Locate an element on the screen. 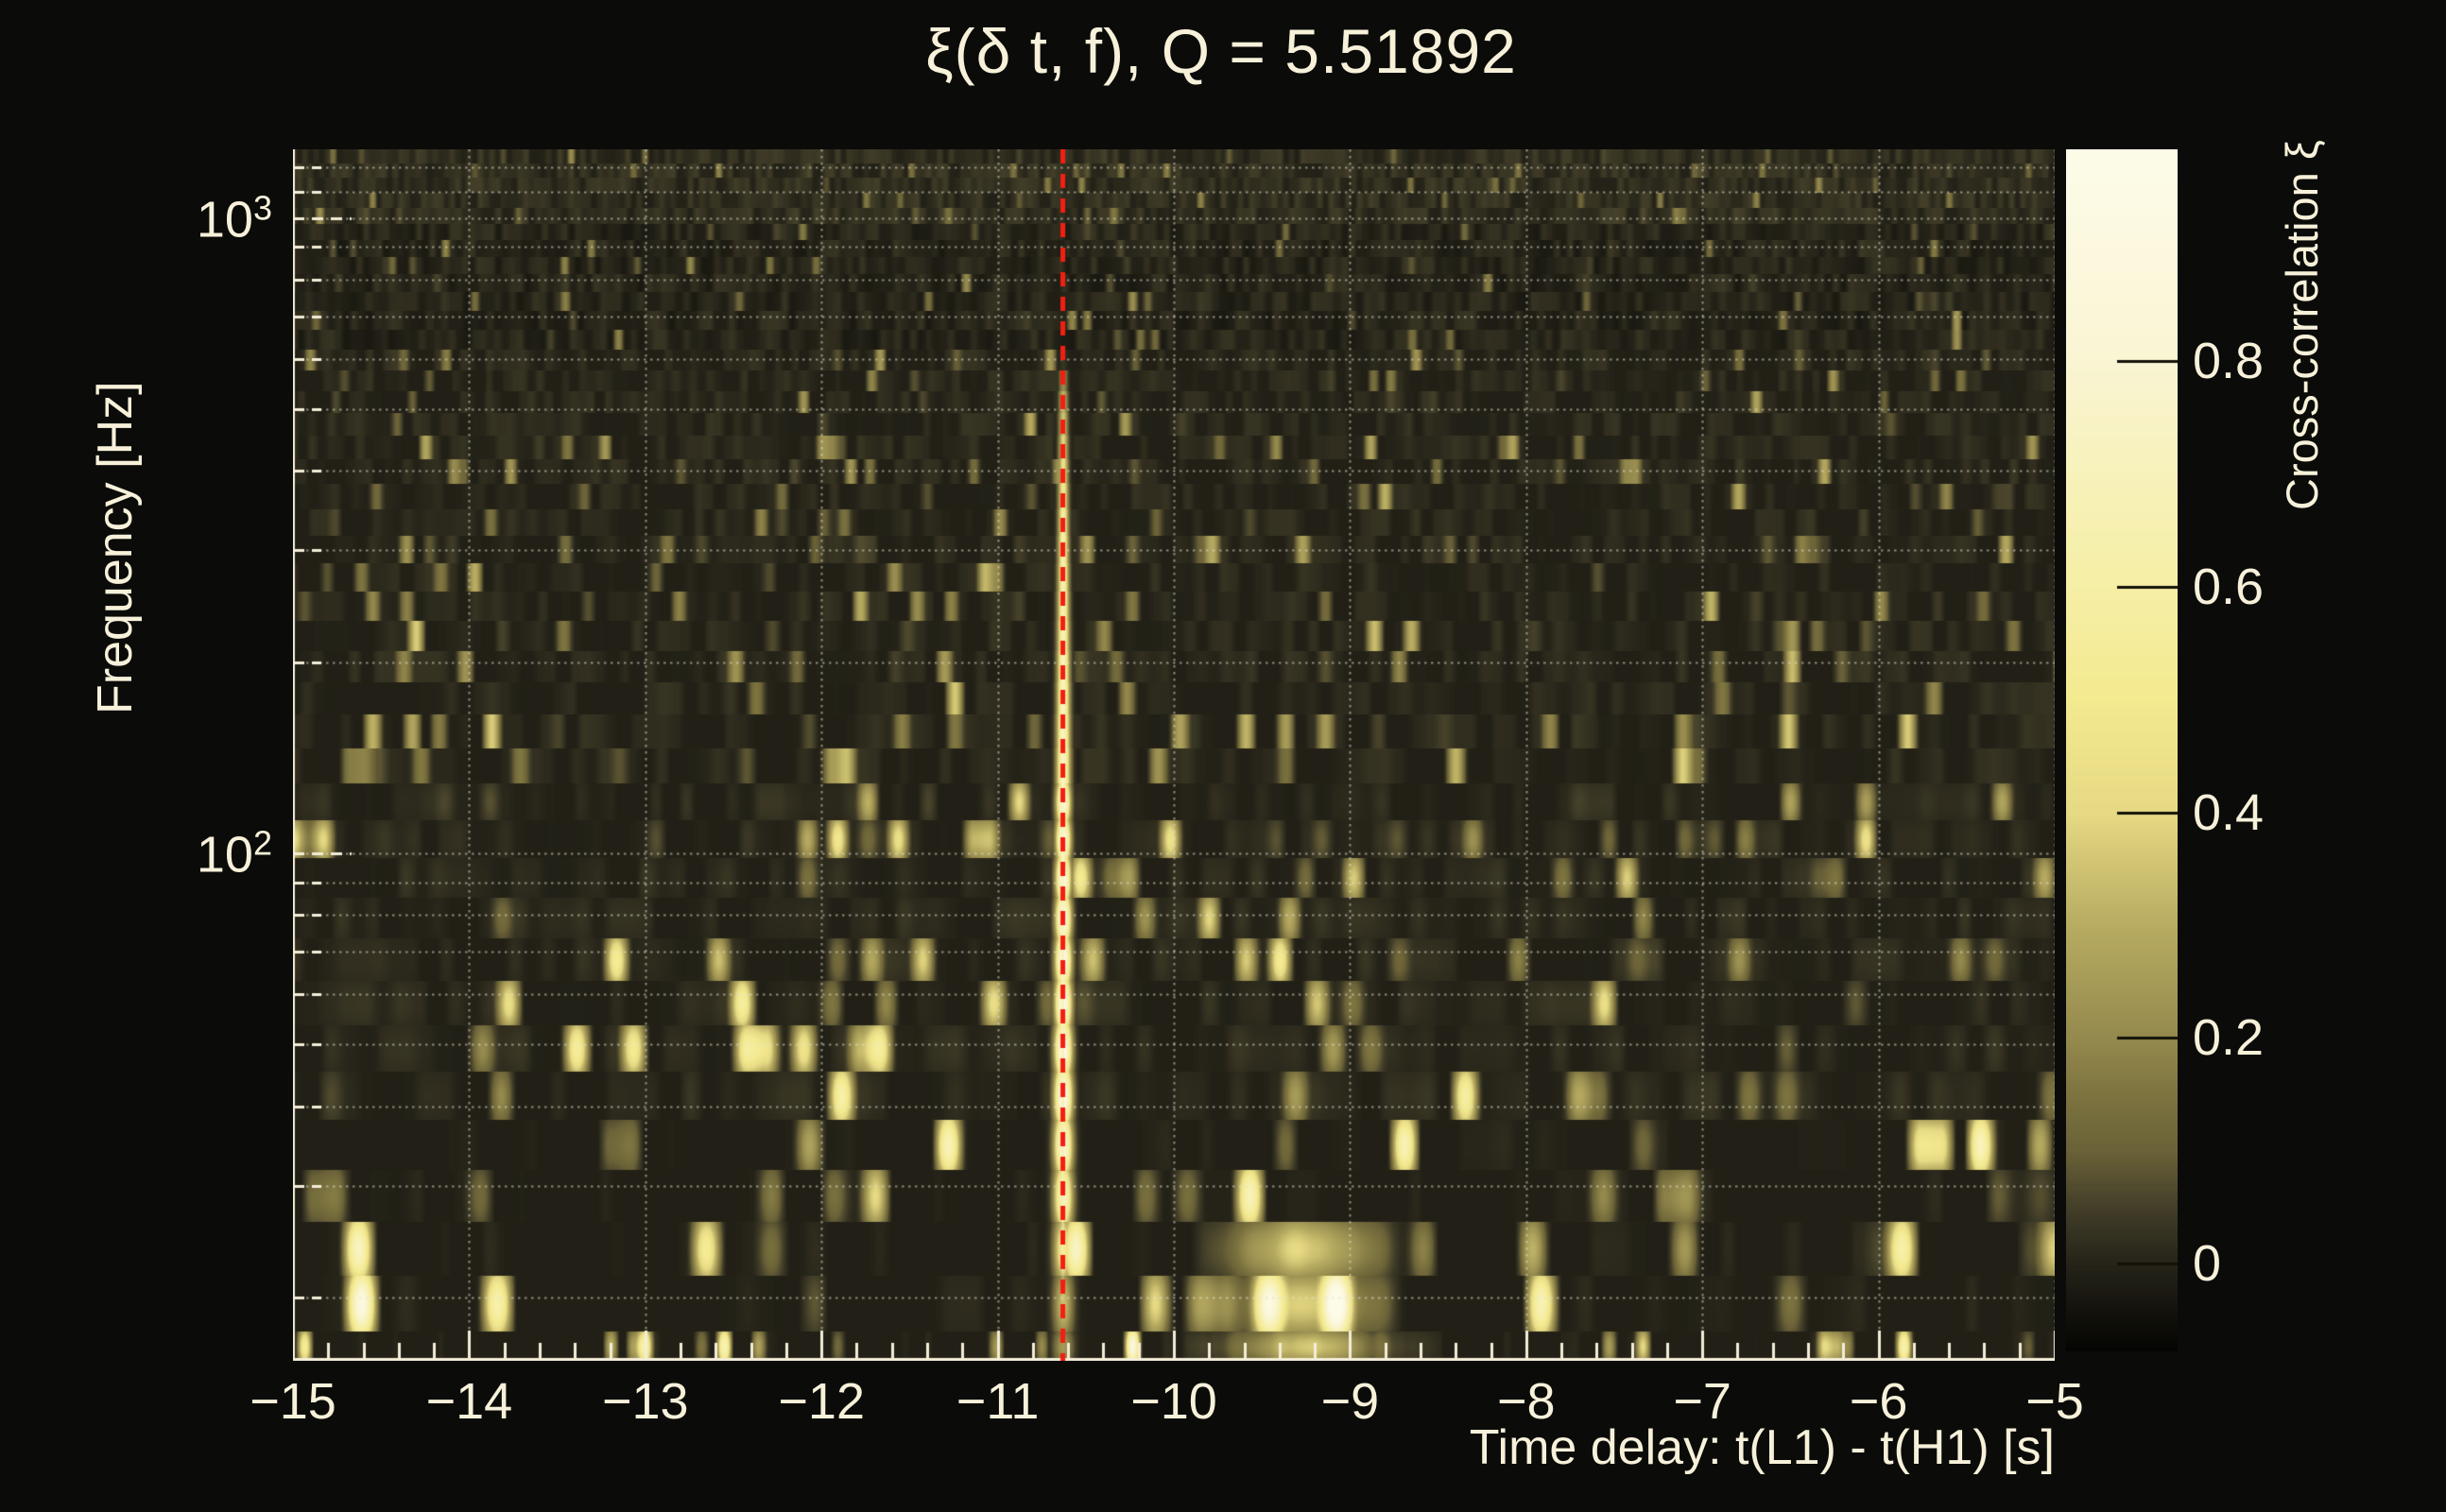 The width and height of the screenshot is (2446, 1512). colorbar-label: Cross-correlation ξ is located at coordinates (2302, 325).